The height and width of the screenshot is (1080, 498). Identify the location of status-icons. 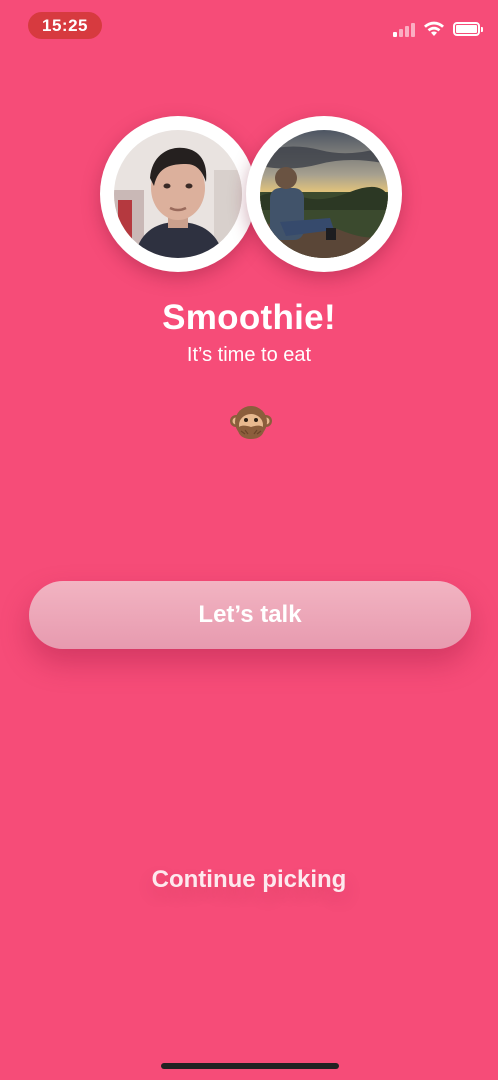
(438, 29).